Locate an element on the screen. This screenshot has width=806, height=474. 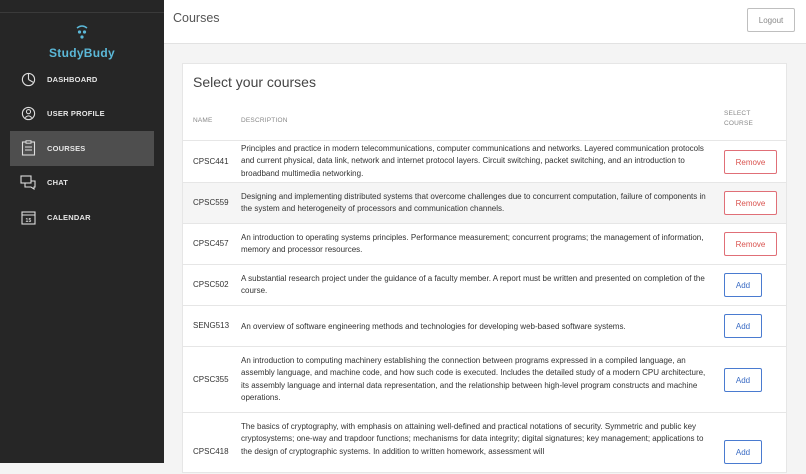
column-header-name: NAME is located at coordinates (203, 120).